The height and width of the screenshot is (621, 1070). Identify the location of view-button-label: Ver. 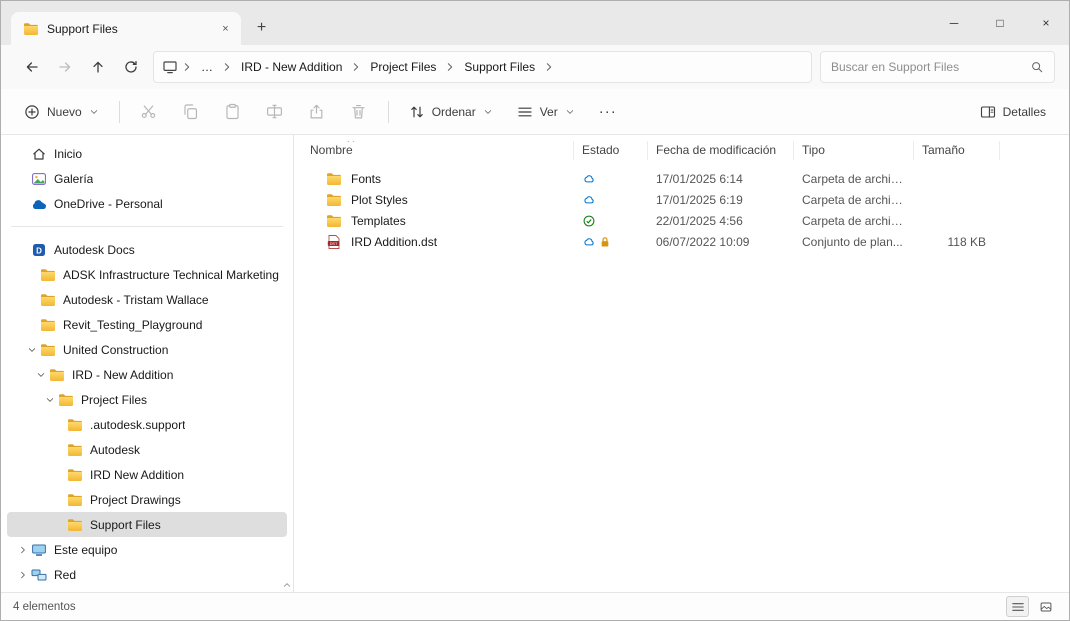
(548, 111).